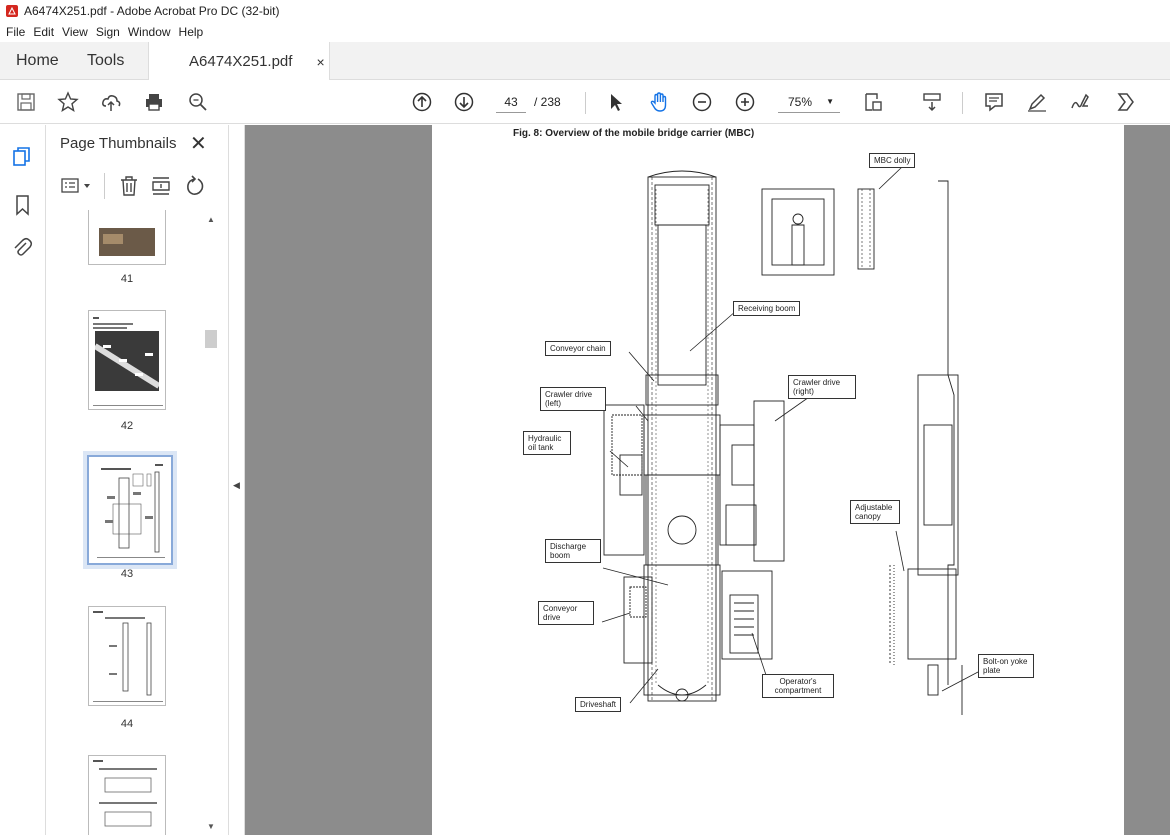 The width and height of the screenshot is (1170, 835). I want to click on scroll-down-icon: ▼, so click(211, 826).